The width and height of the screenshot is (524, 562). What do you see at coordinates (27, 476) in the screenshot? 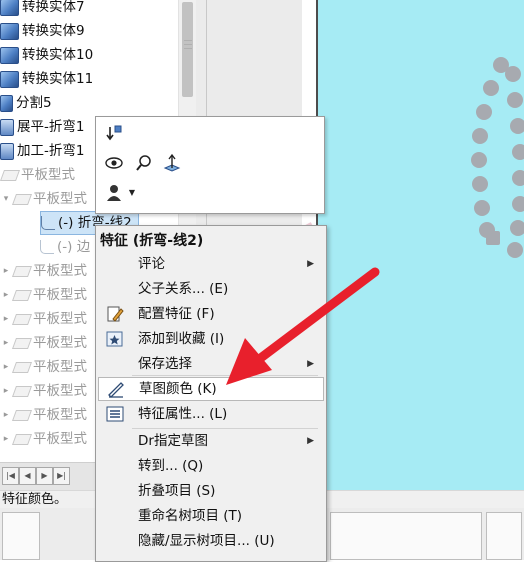
I see `prev-tab-icon: ◀` at bounding box center [27, 476].